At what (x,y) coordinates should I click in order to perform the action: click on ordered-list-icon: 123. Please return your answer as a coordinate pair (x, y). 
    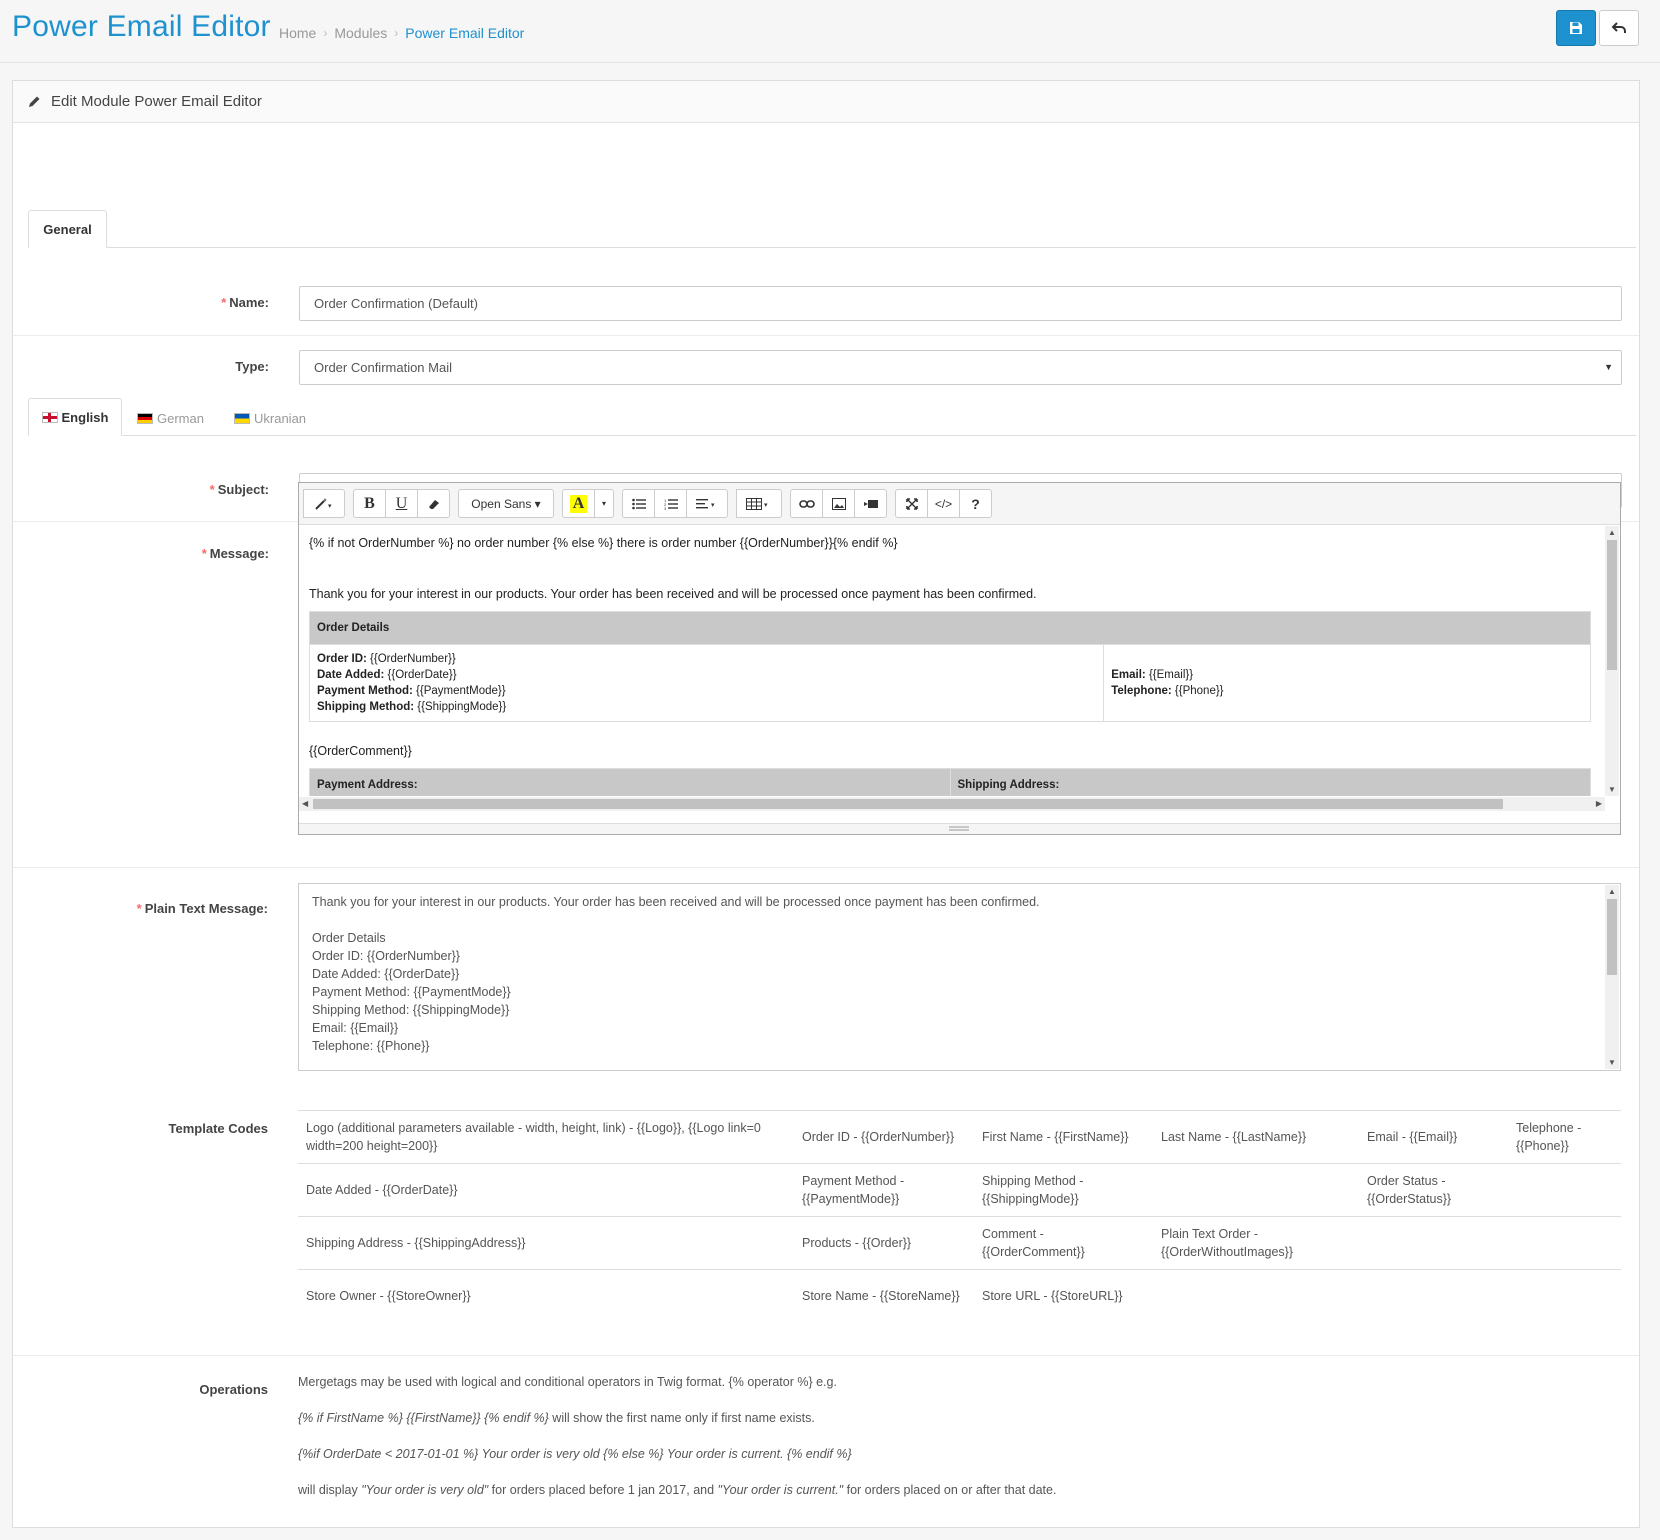
    Looking at the image, I should click on (671, 504).